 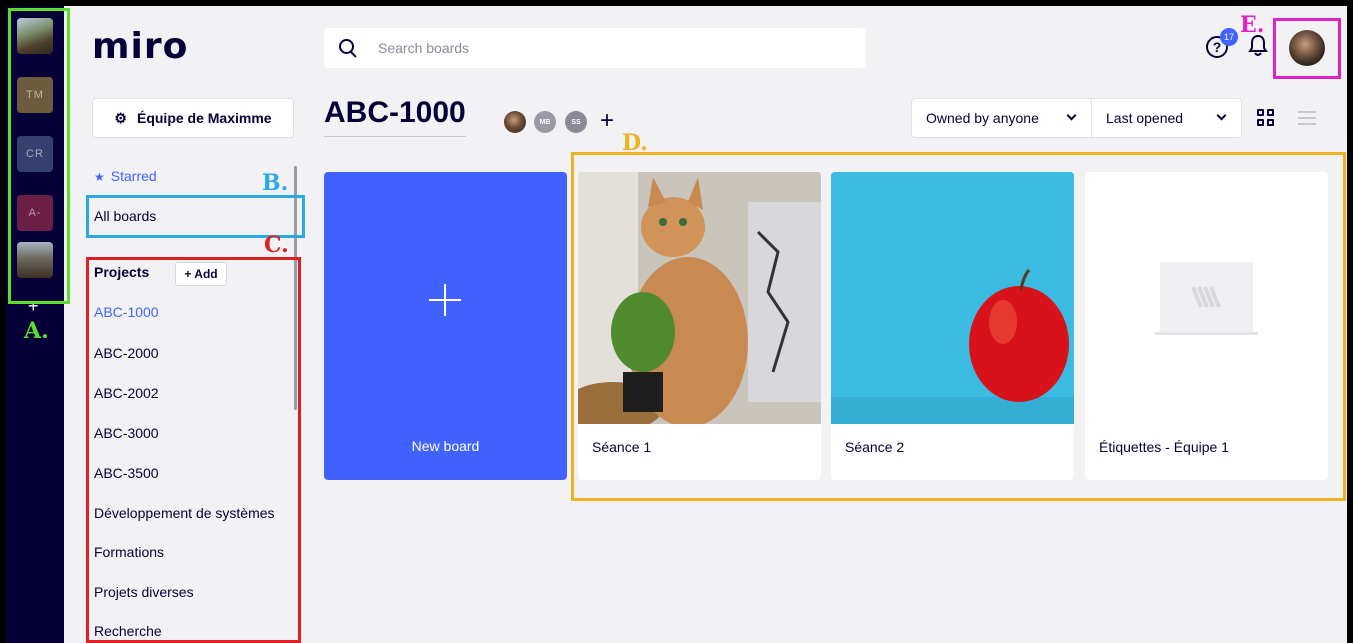 What do you see at coordinates (125, 216) in the screenshot?
I see `sidebar-item-all-boards: All boards` at bounding box center [125, 216].